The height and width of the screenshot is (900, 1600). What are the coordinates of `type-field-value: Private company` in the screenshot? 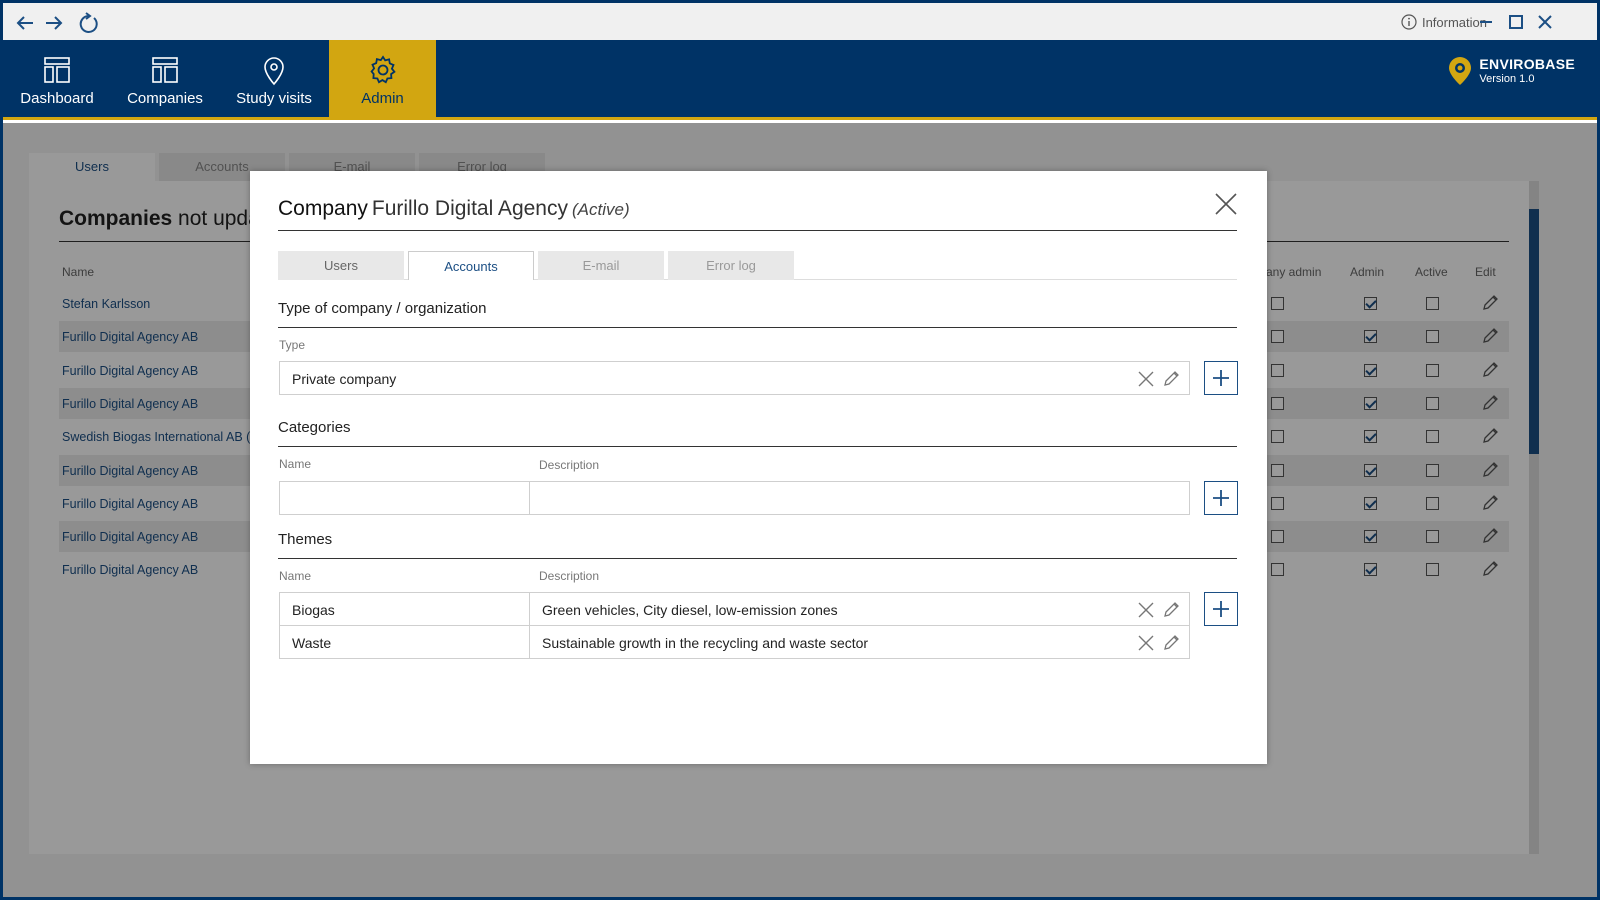 It's located at (344, 379).